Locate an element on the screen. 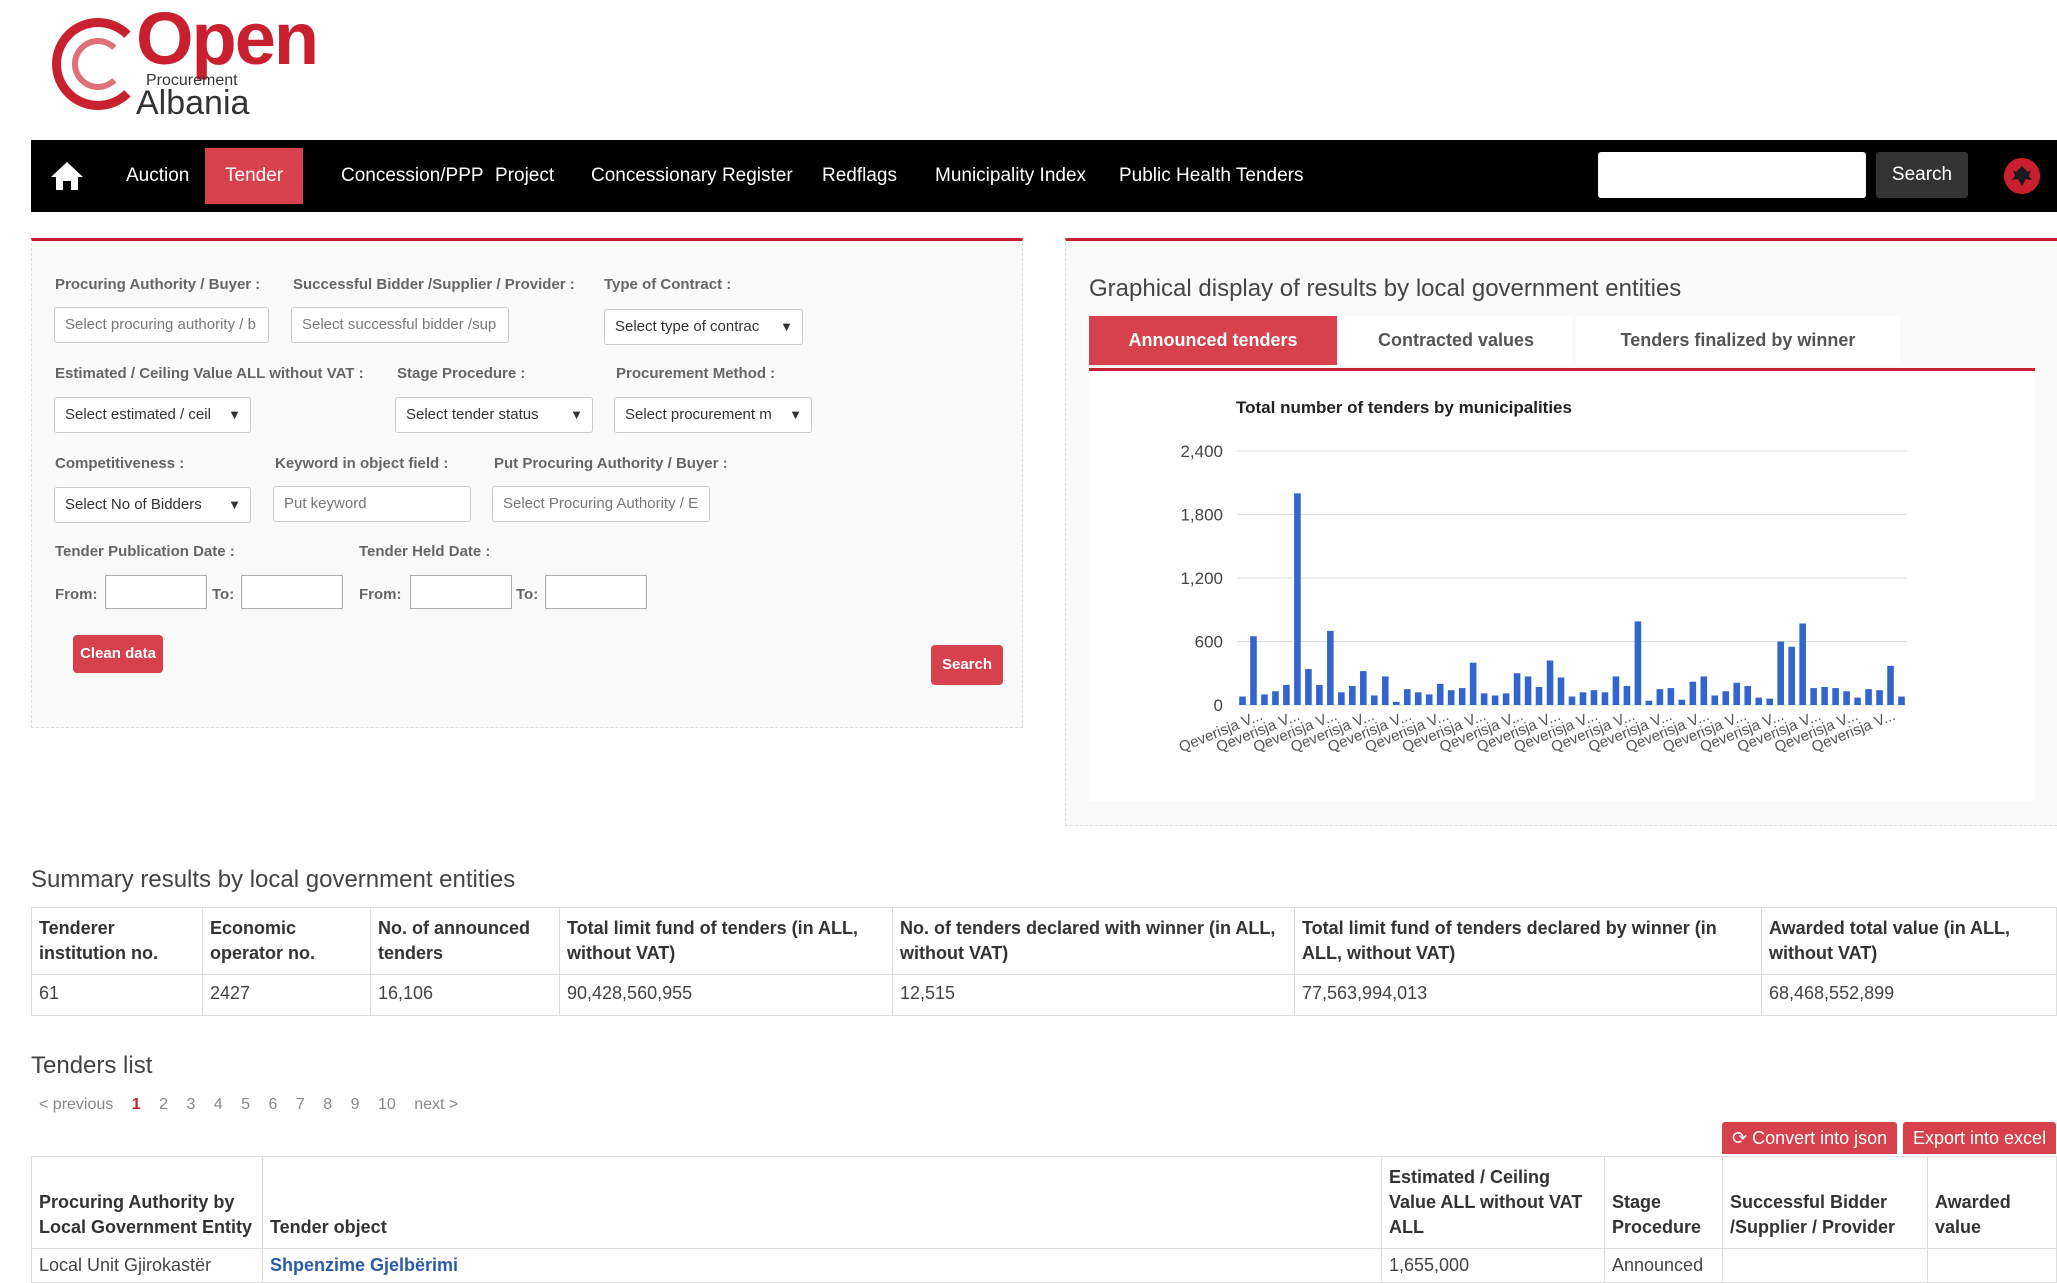 The width and height of the screenshot is (2057, 1283). competitiveness-select: Select No of Bidders is located at coordinates (152, 505).